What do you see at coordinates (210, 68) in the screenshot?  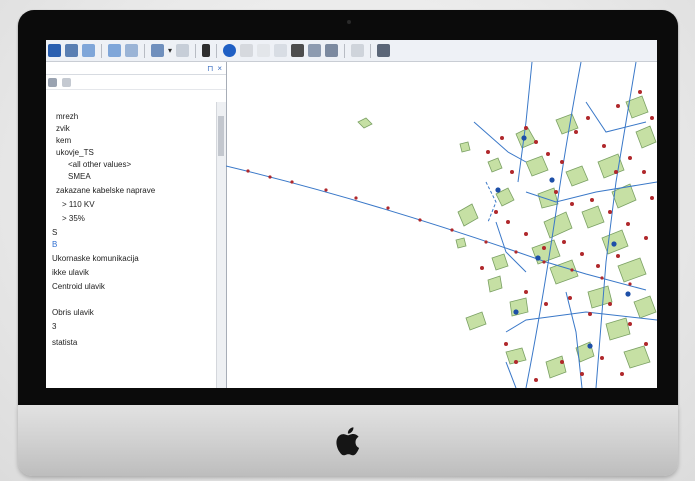 I see `pin-icon: ⊓` at bounding box center [210, 68].